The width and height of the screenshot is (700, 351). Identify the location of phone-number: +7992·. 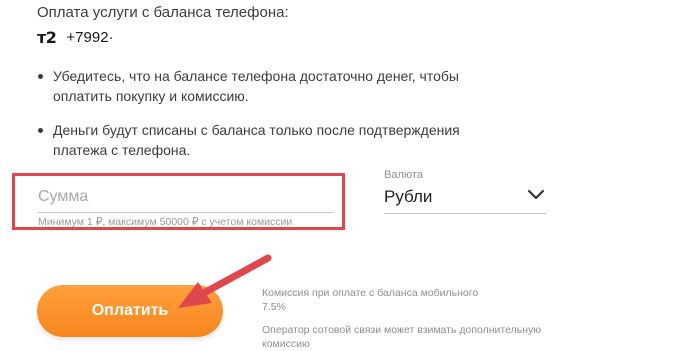
(90, 37).